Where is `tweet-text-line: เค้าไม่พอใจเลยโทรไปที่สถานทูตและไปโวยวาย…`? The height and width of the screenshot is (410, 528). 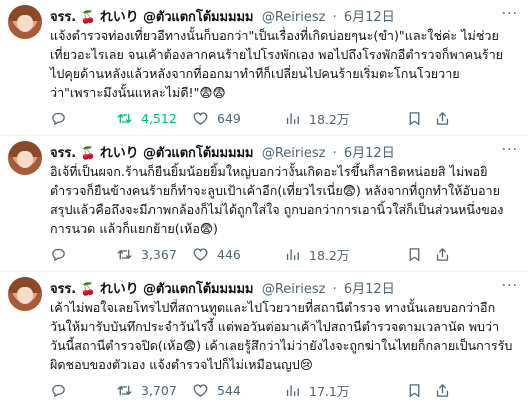
tweet-text-line: เค้าไม่พอใจเลยโทรไปที่สถานทูตและไปโวยวาย… is located at coordinates (273, 307).